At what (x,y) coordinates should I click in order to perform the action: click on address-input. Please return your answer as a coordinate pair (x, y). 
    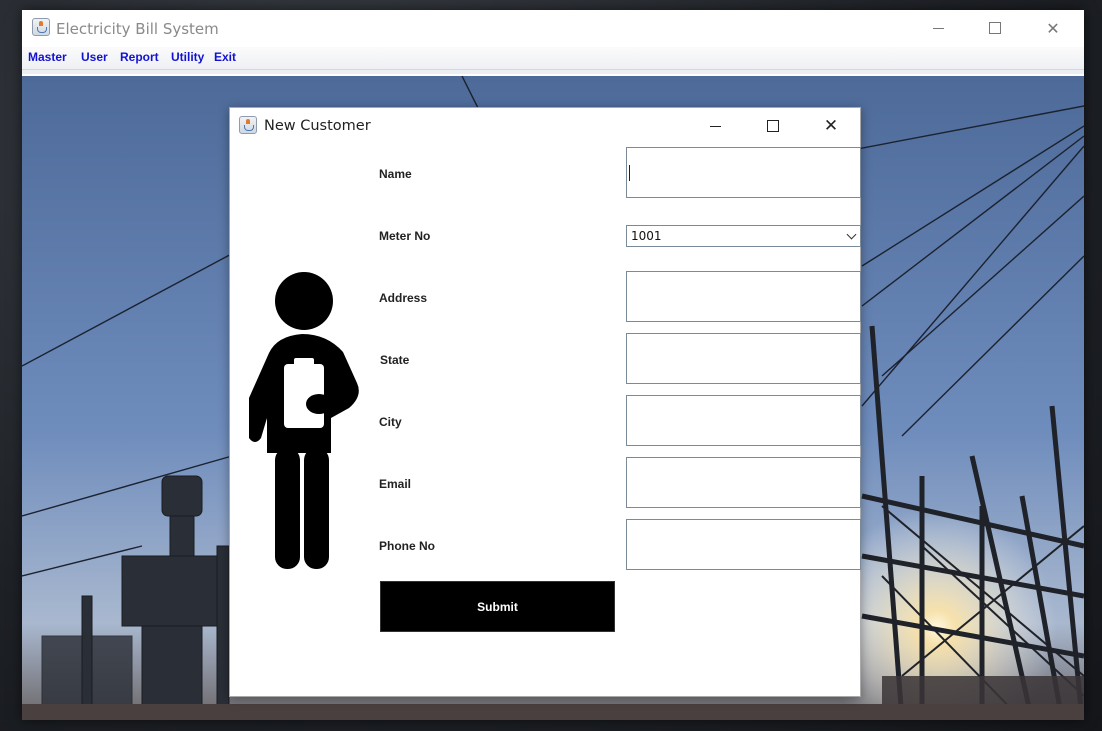
    Looking at the image, I should click on (743, 296).